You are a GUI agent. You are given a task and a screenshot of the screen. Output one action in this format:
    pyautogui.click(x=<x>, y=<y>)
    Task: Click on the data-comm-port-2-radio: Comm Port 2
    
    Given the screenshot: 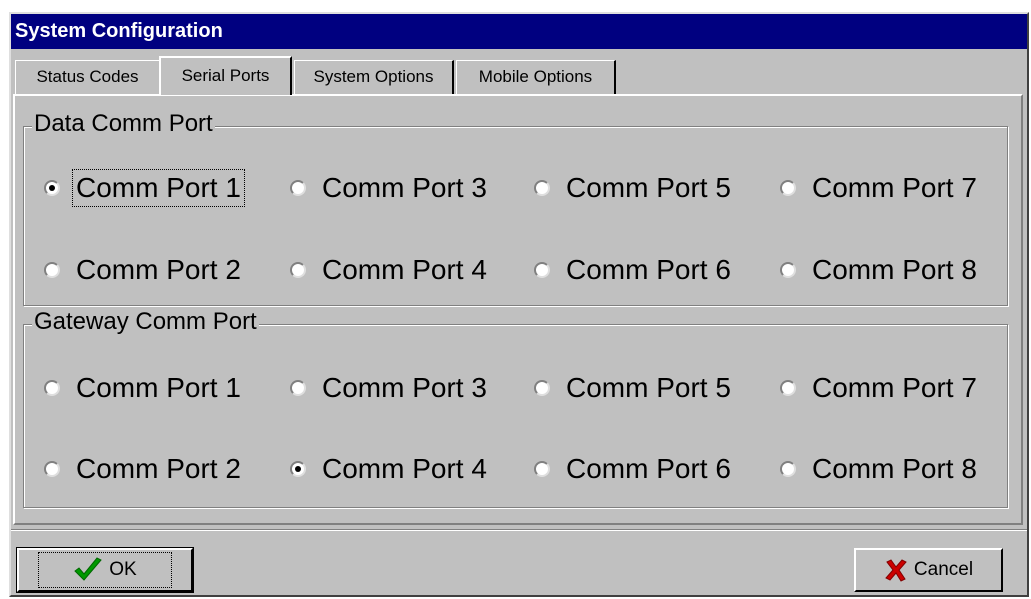 What is the action you would take?
    pyautogui.click(x=143, y=270)
    